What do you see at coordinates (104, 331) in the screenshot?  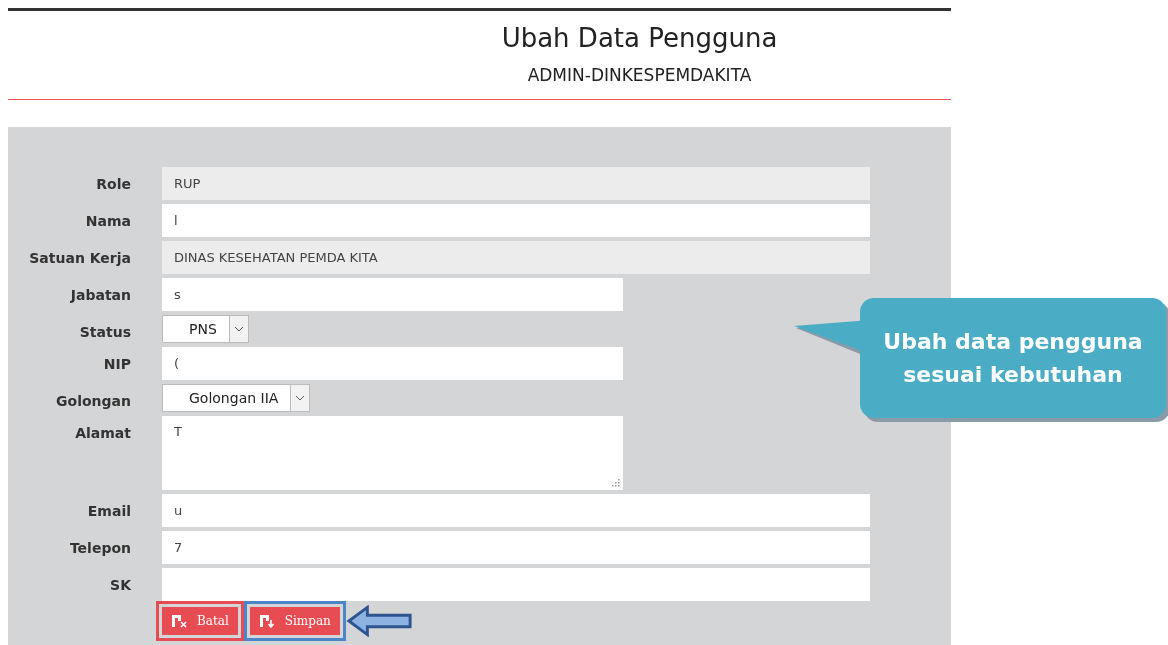 I see `field-label: Status` at bounding box center [104, 331].